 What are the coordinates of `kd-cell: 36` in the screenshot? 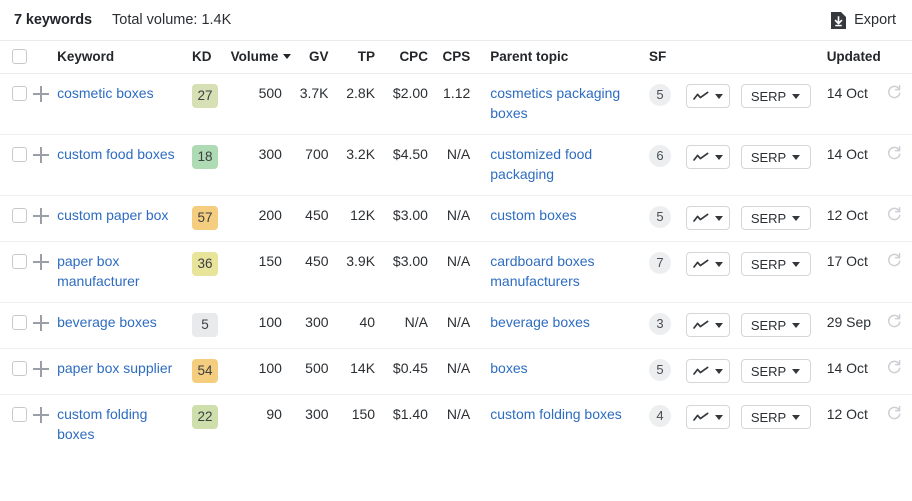 It's located at (206, 272).